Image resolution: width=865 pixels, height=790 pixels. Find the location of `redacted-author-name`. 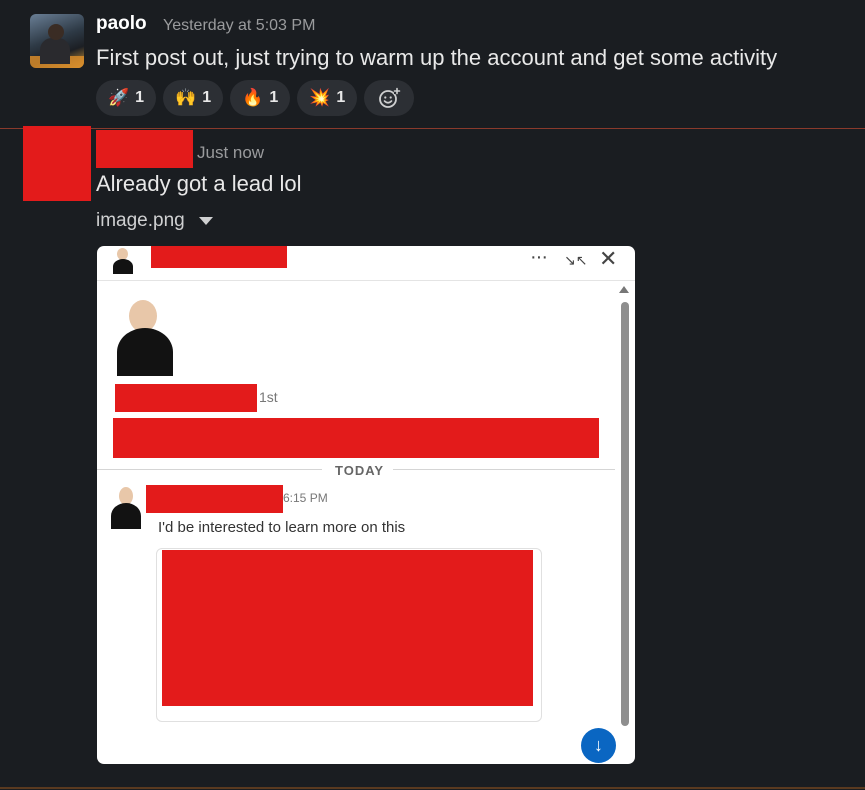

redacted-author-name is located at coordinates (144, 149).